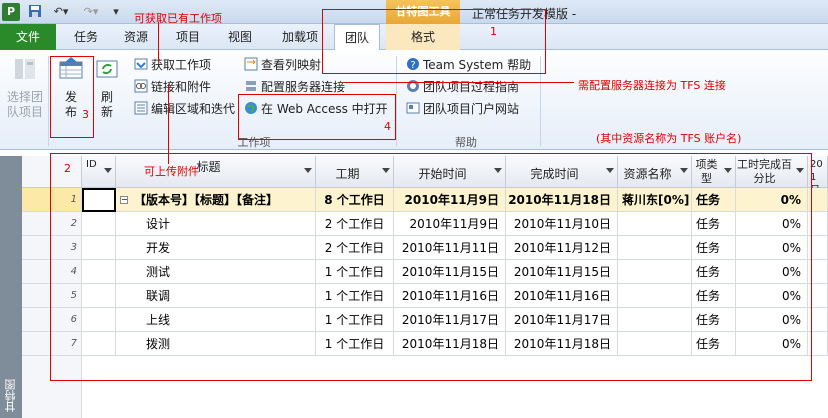 Image resolution: width=828 pixels, height=418 pixels. What do you see at coordinates (61, 12) in the screenshot?
I see `undo-icon: ↶▾` at bounding box center [61, 12].